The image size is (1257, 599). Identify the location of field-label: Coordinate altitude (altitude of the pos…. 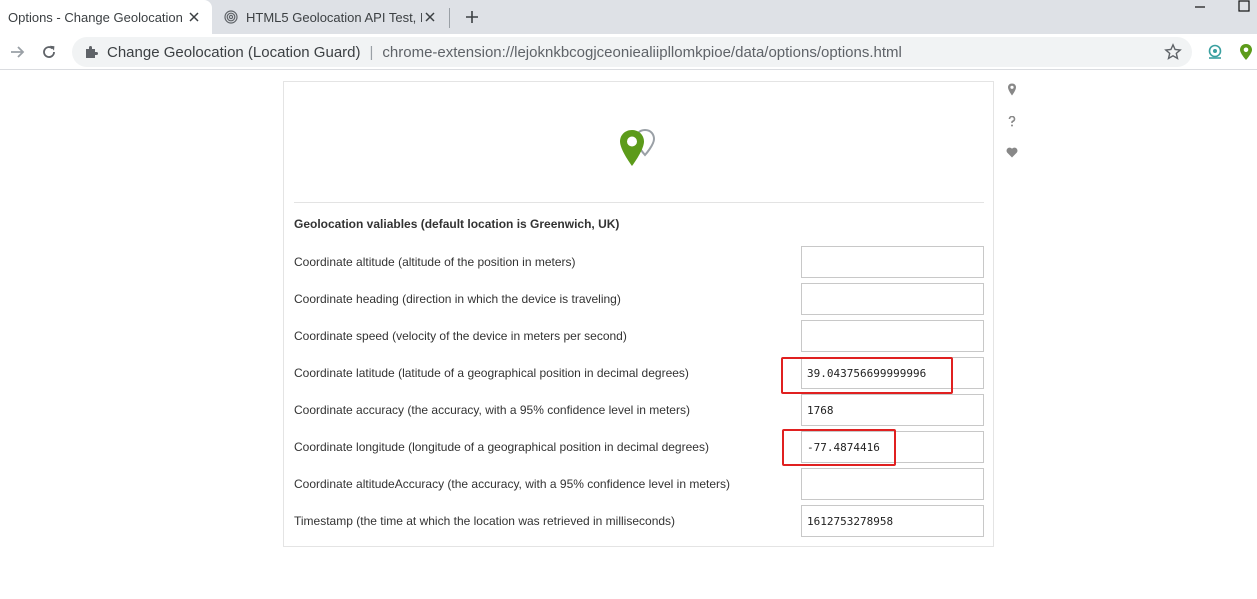
(435, 262).